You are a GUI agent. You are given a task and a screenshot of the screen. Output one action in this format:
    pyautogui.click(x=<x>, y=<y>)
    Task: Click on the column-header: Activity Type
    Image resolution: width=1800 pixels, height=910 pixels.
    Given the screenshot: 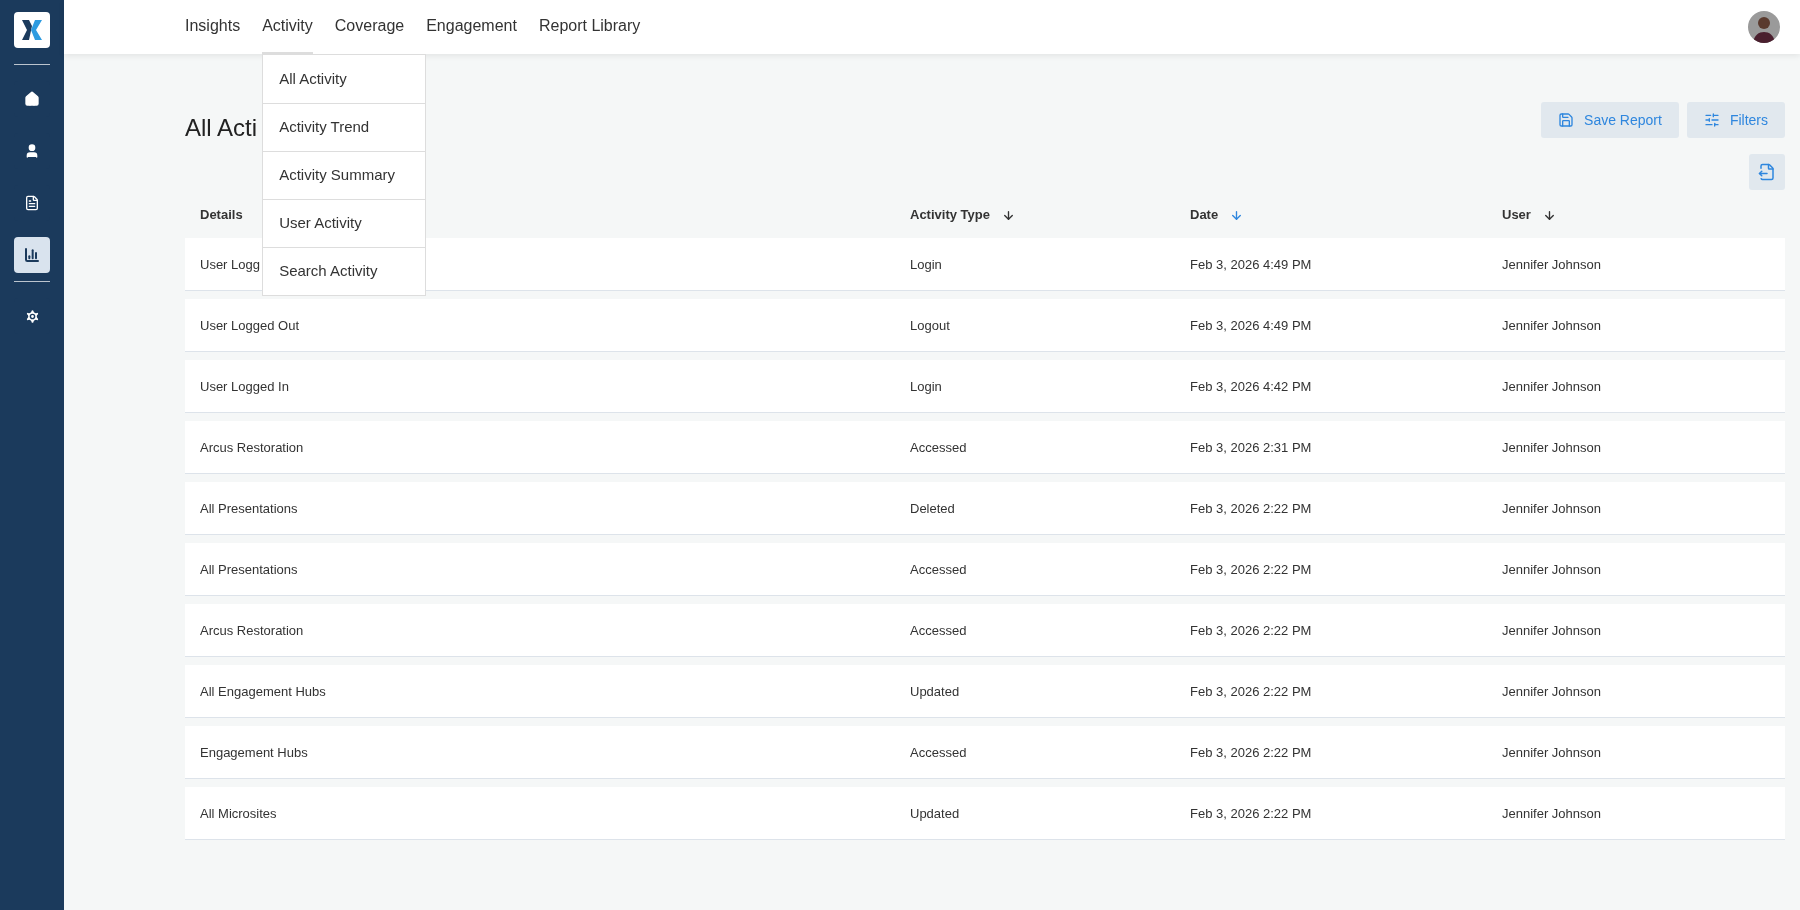 What is the action you would take?
    pyautogui.click(x=950, y=215)
    